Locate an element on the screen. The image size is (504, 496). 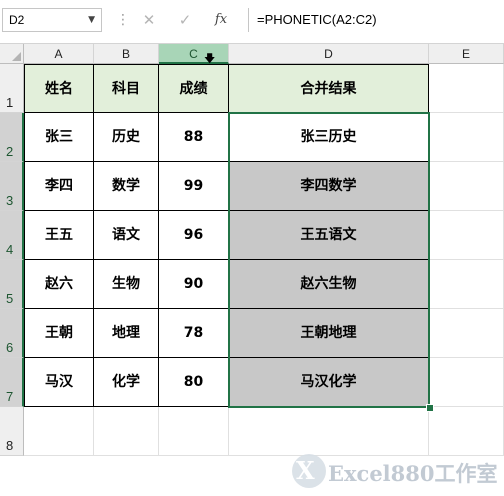
name-box-value: D2 is located at coordinates (17, 20).